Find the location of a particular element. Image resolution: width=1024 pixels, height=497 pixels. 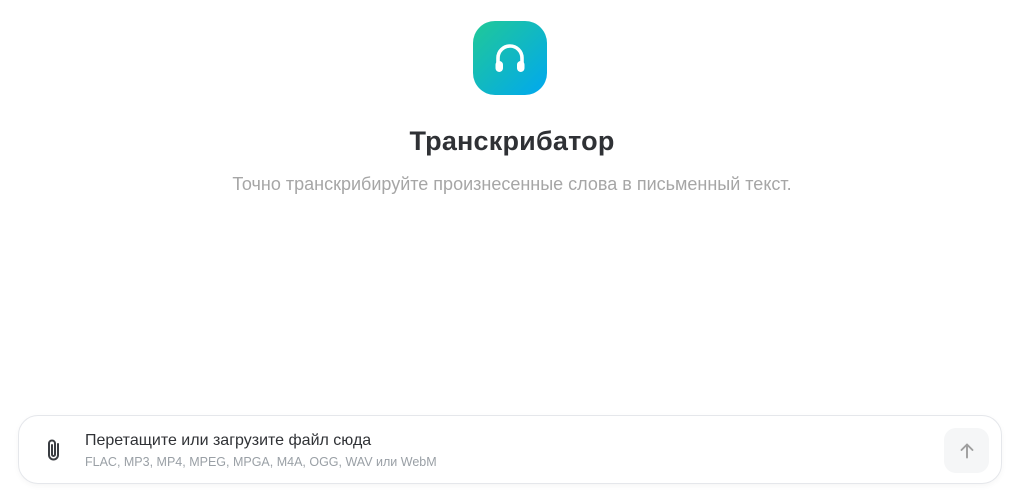

paperclip-icon is located at coordinates (54, 450).